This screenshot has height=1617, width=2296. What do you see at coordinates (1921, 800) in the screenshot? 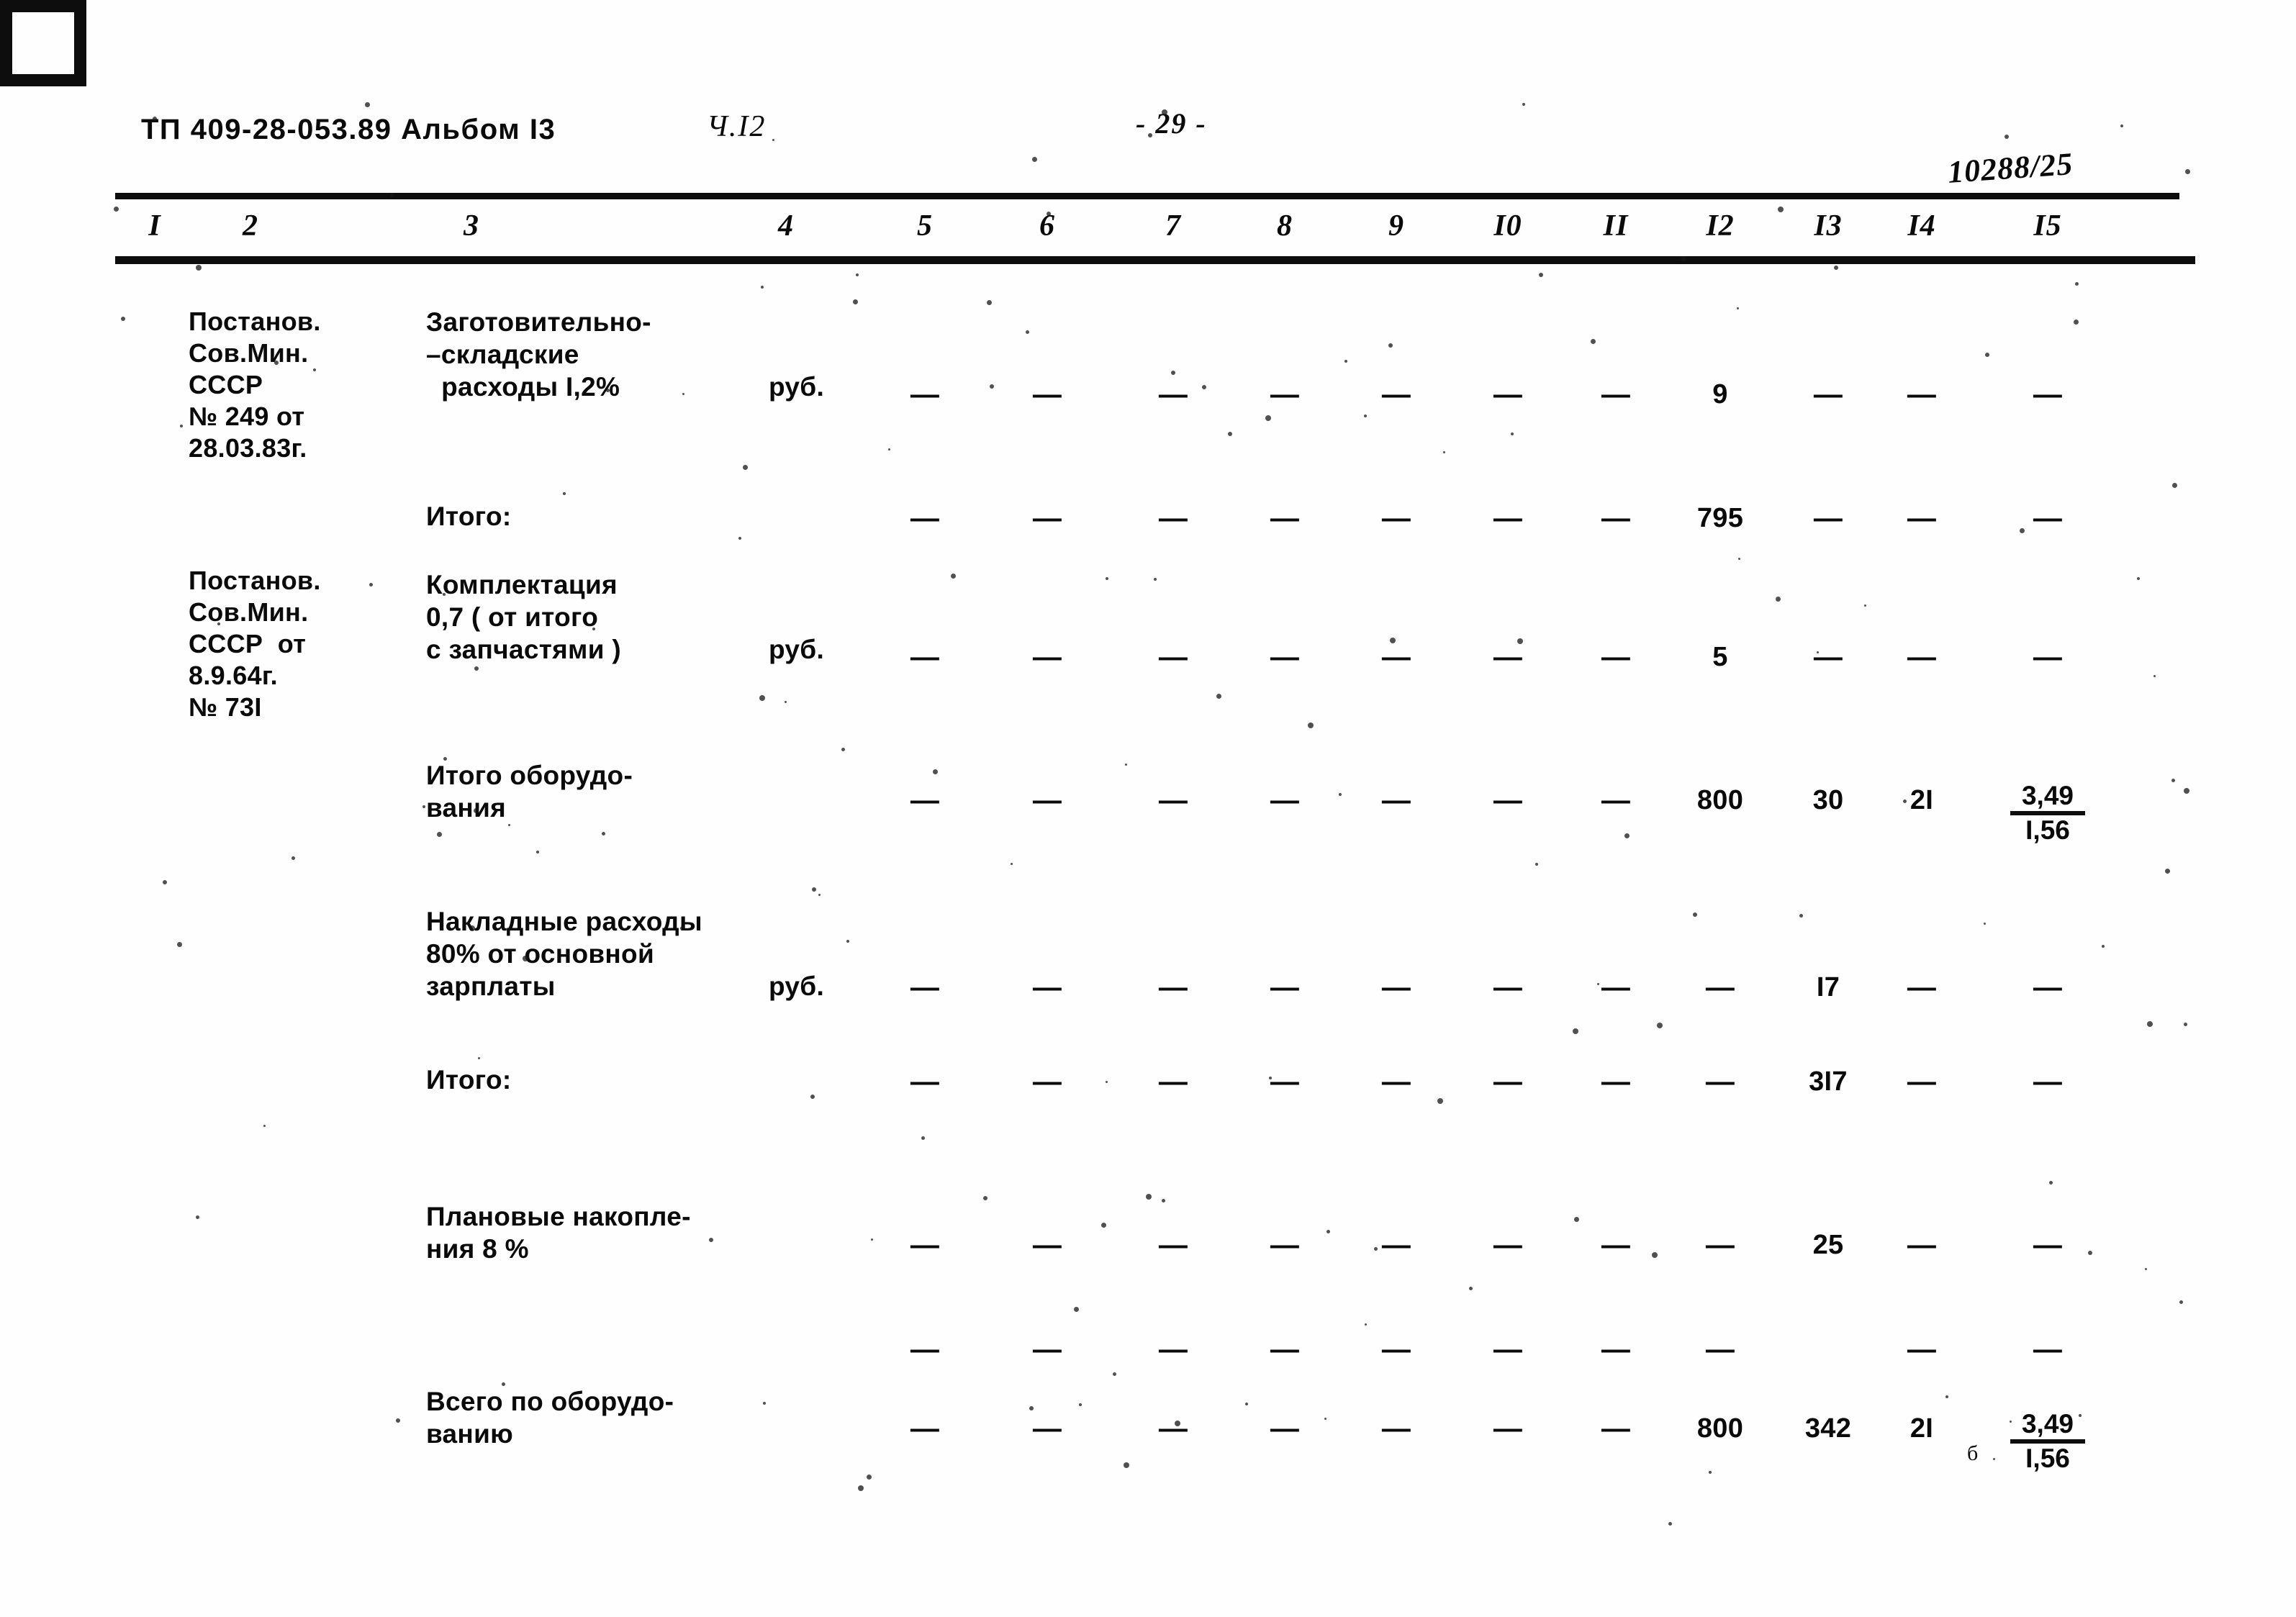
I see `row-itogo-oborudovaniya-value-col-14: 2I` at bounding box center [1921, 800].